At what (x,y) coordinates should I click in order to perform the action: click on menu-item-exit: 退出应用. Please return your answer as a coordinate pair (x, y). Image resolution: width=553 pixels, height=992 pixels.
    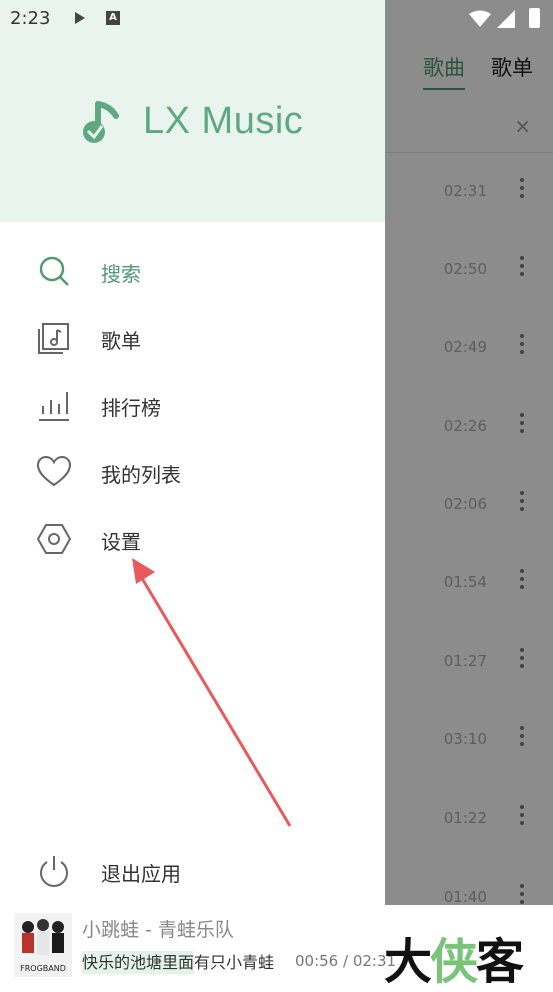
    Looking at the image, I should click on (192, 870).